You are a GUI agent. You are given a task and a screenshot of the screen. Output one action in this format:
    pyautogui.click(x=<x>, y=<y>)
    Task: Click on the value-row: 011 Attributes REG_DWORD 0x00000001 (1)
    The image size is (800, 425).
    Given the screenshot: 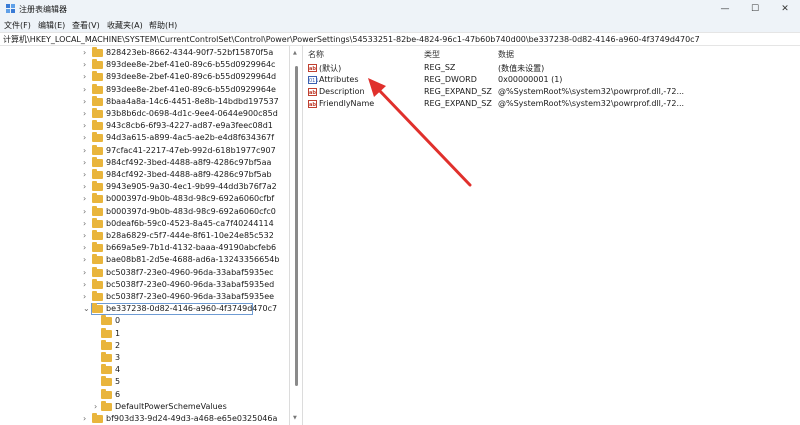 What is the action you would take?
    pyautogui.click(x=551, y=80)
    